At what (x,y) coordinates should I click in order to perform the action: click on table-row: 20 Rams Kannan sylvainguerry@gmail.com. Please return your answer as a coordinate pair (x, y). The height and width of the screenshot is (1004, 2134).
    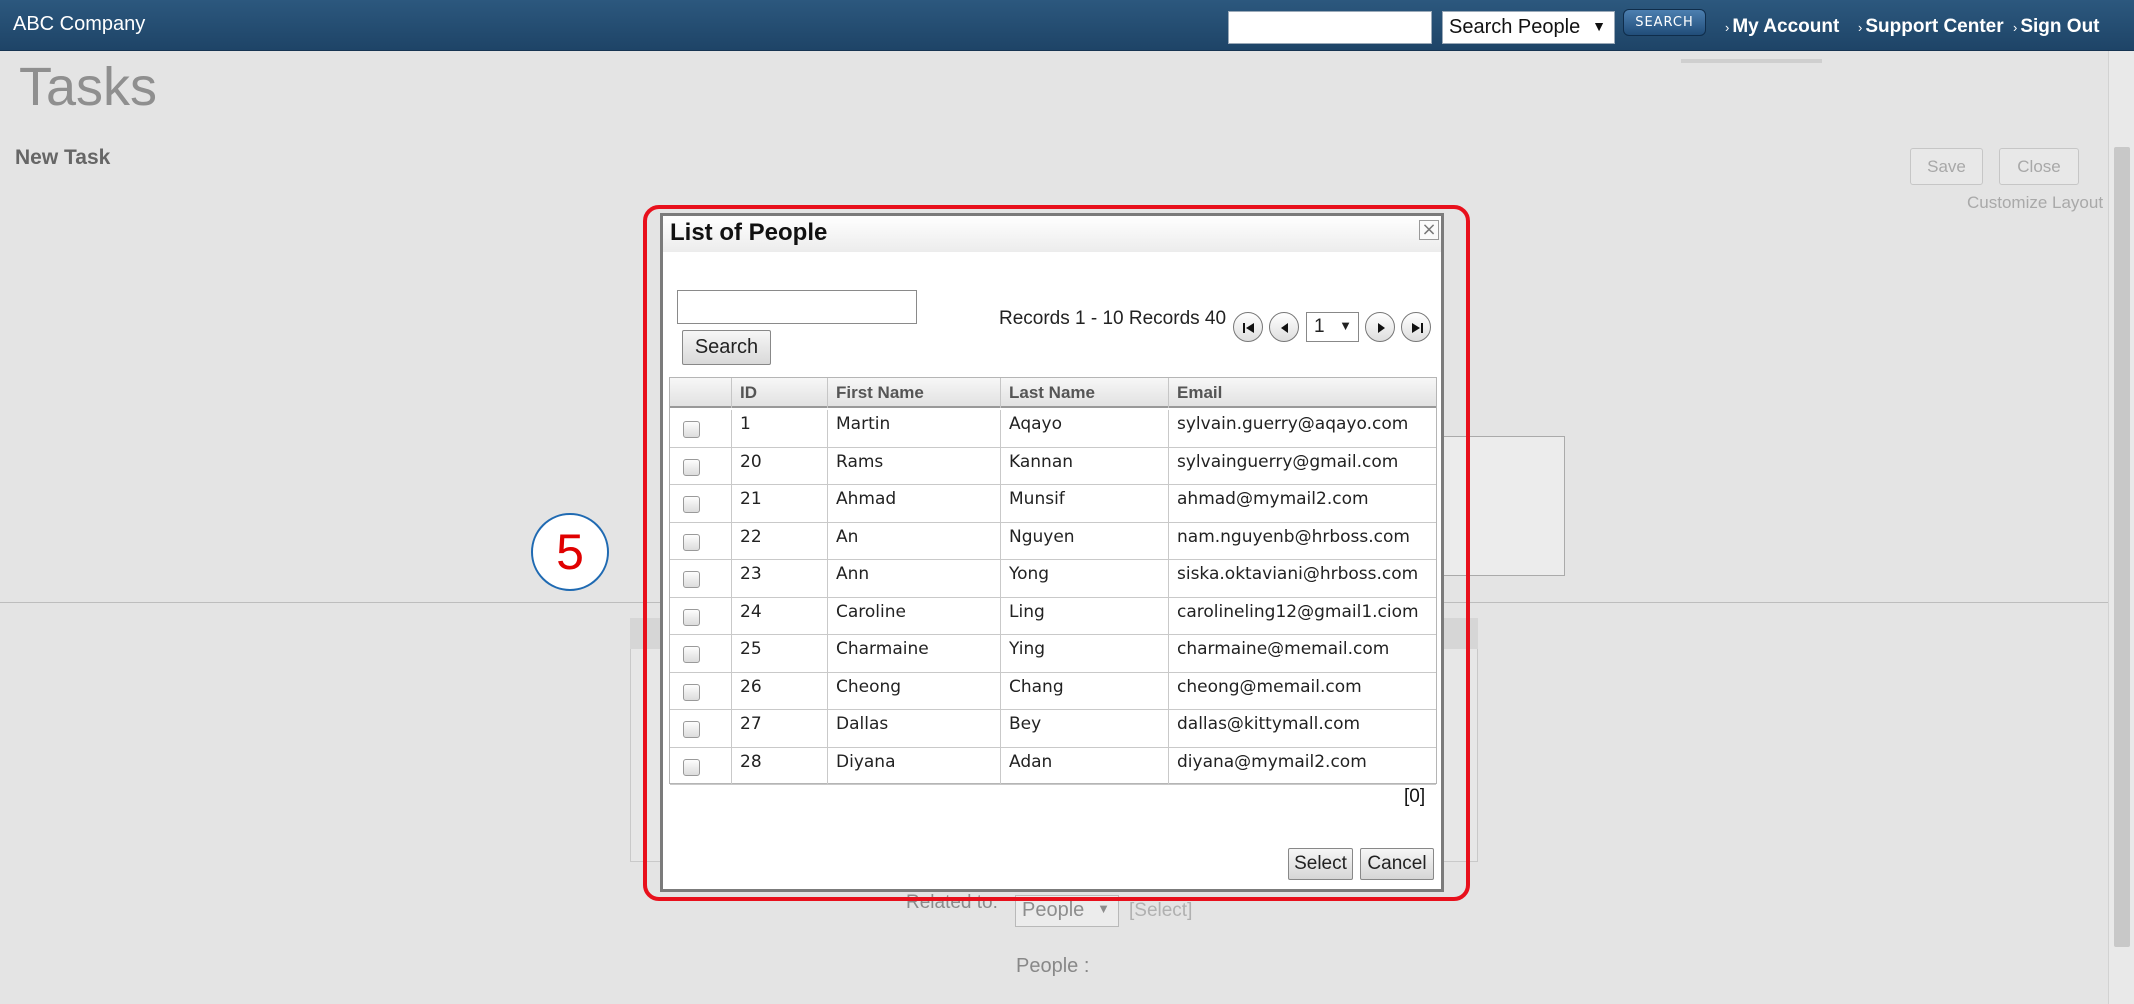
    Looking at the image, I should click on (1053, 466).